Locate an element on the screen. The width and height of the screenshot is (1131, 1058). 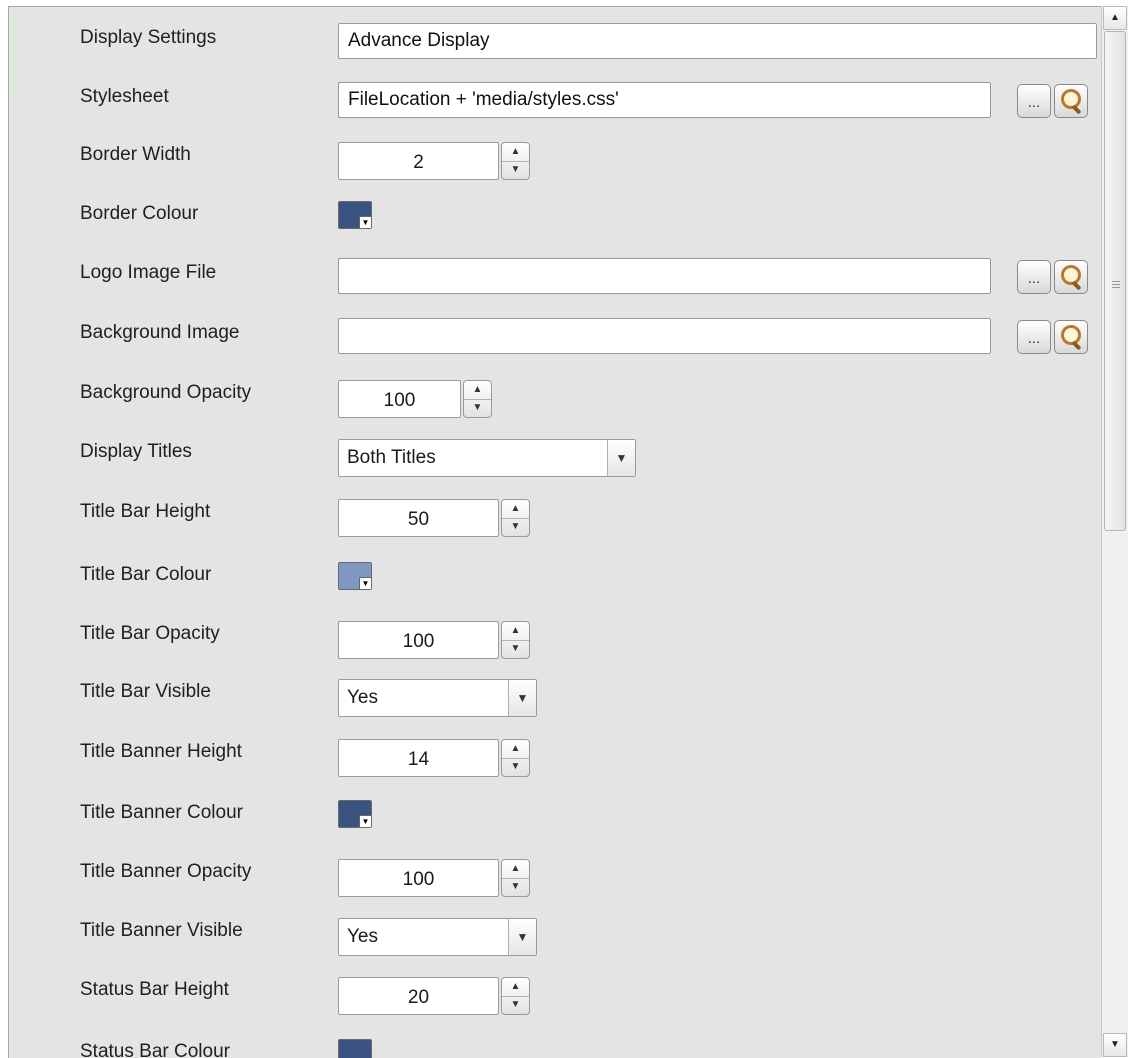
title-bar-colour-label: Title Bar Colour is located at coordinates (146, 574).